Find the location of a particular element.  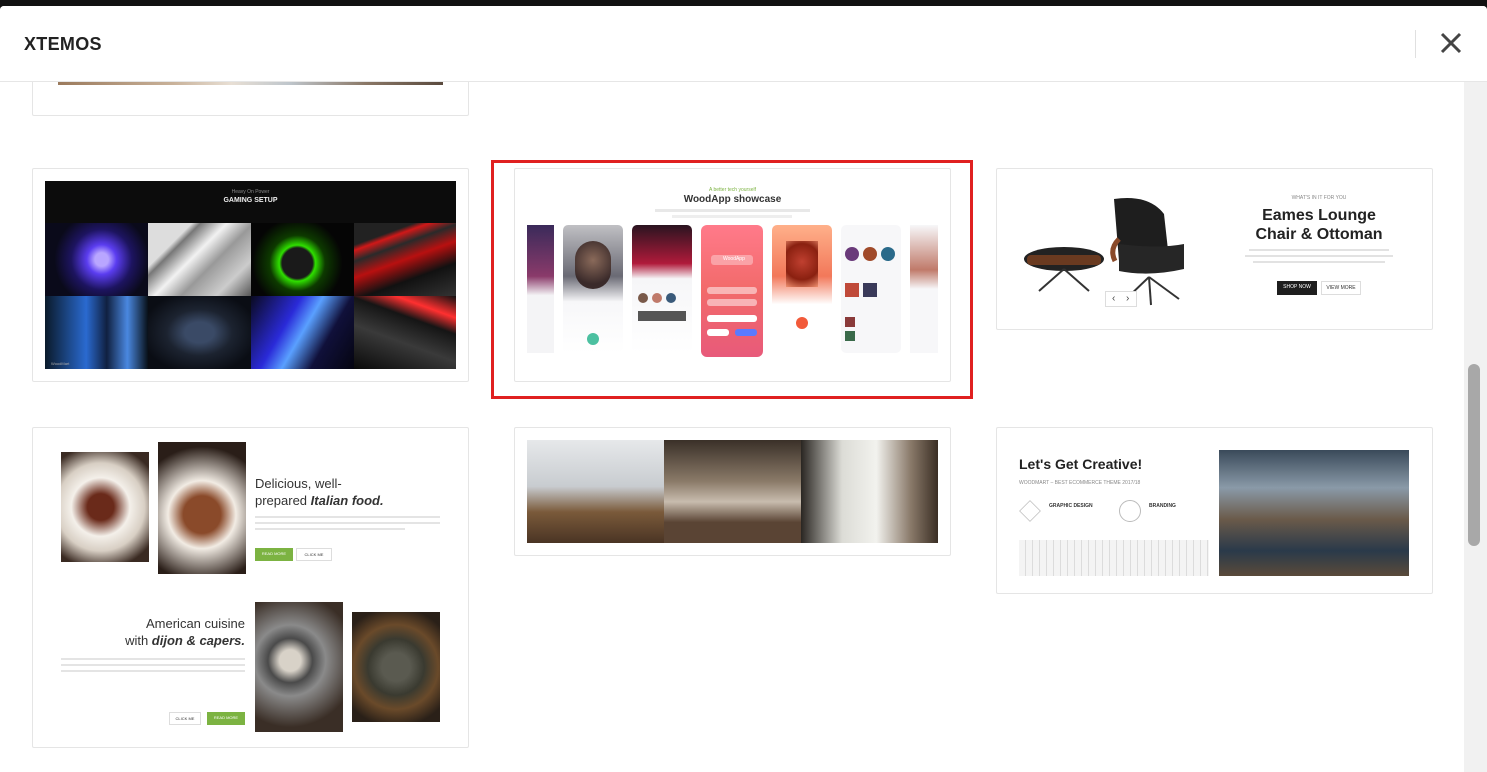

modal-header: XTEMOS is located at coordinates (743, 44).